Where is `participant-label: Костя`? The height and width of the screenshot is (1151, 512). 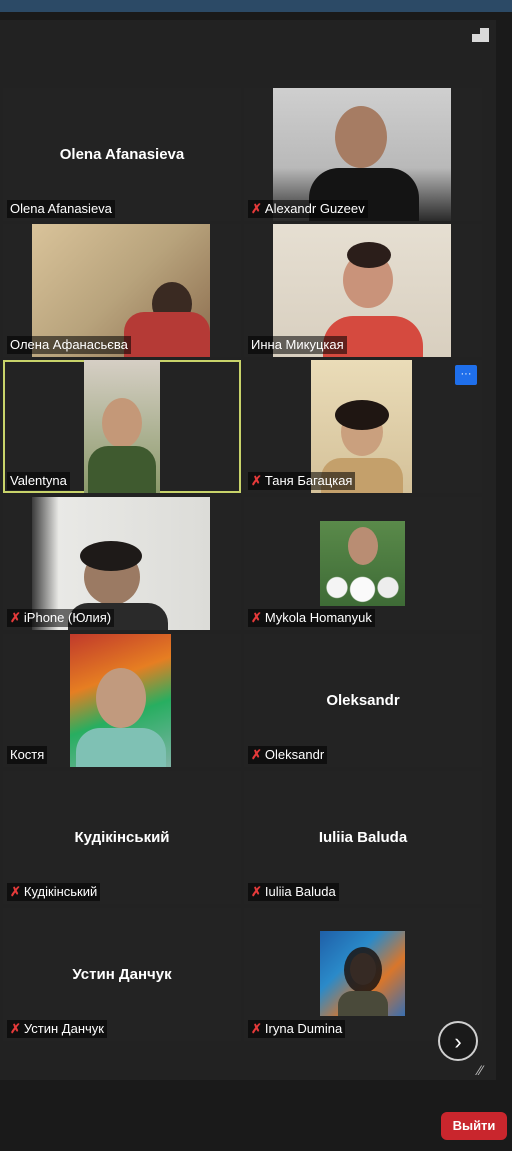
participant-label: Костя is located at coordinates (27, 755).